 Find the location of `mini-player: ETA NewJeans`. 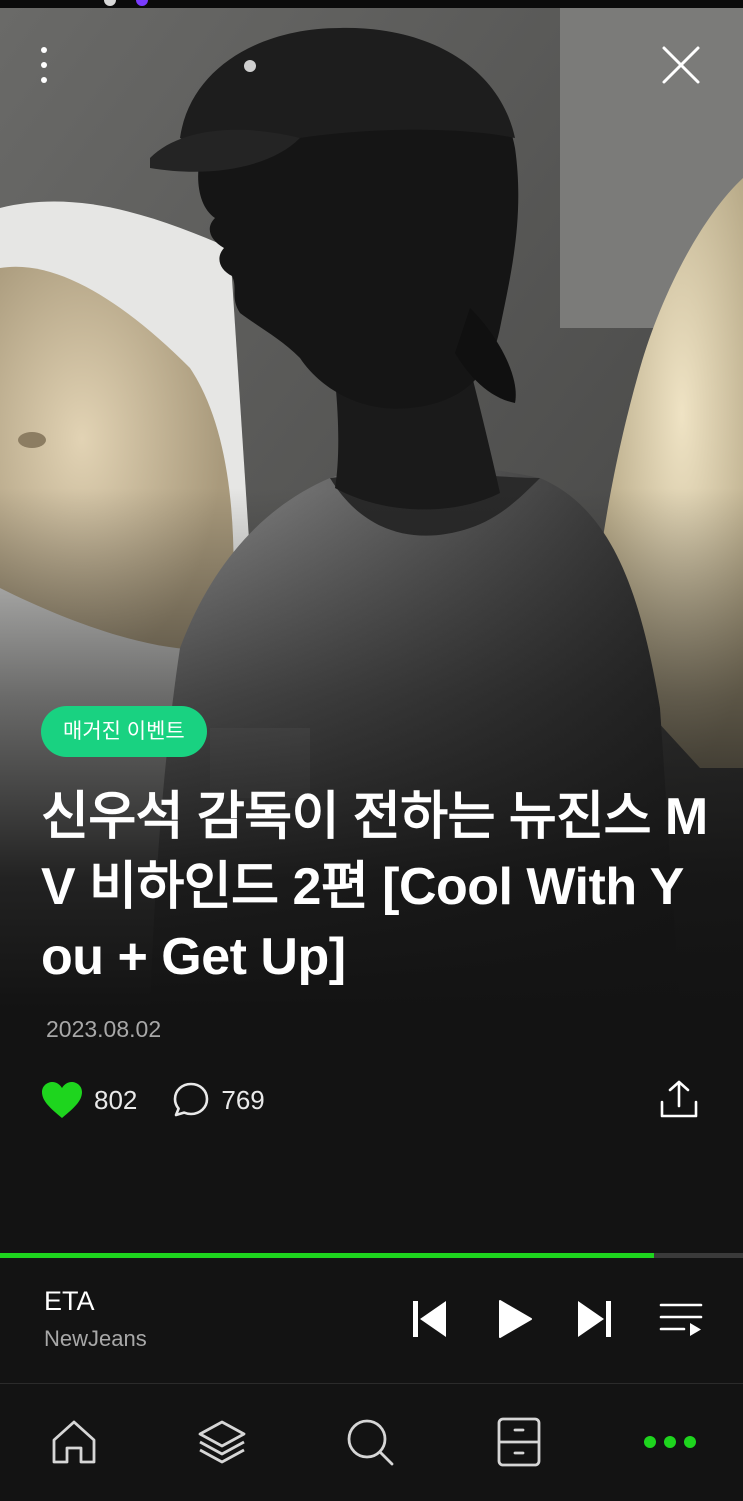

mini-player: ETA NewJeans is located at coordinates (371, 1320).